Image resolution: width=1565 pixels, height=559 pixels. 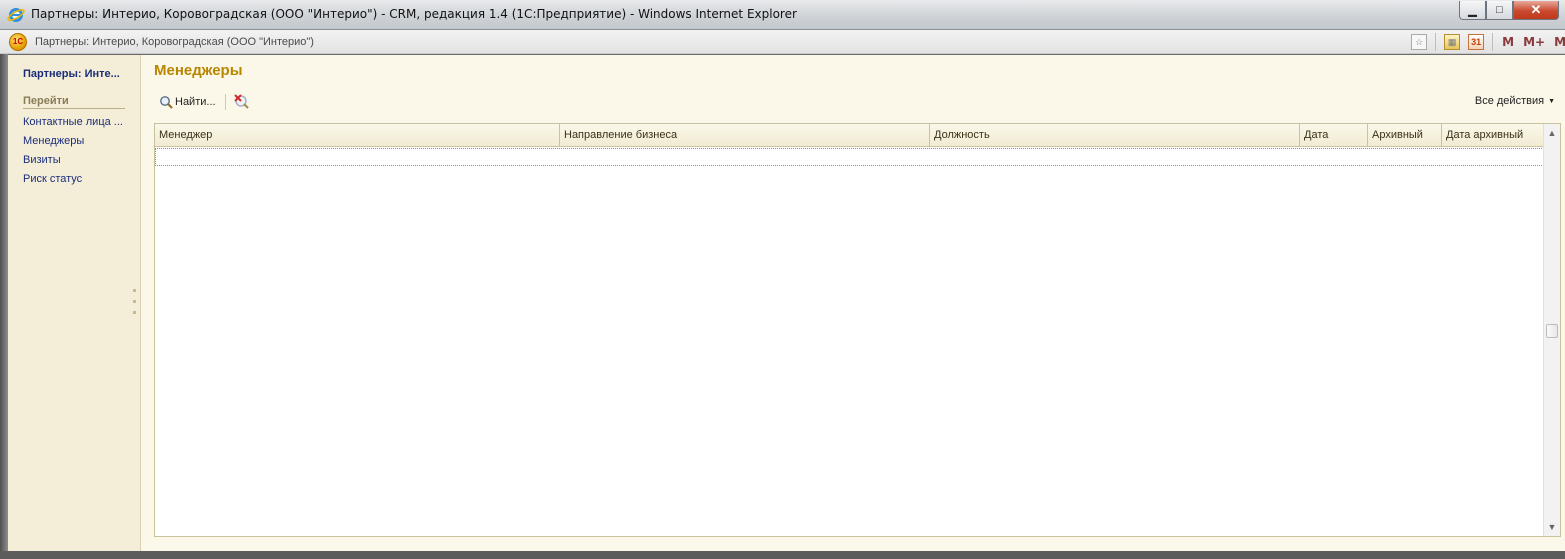 What do you see at coordinates (745, 135) in the screenshot?
I see `column-header-business-direction: Направление бизнеса` at bounding box center [745, 135].